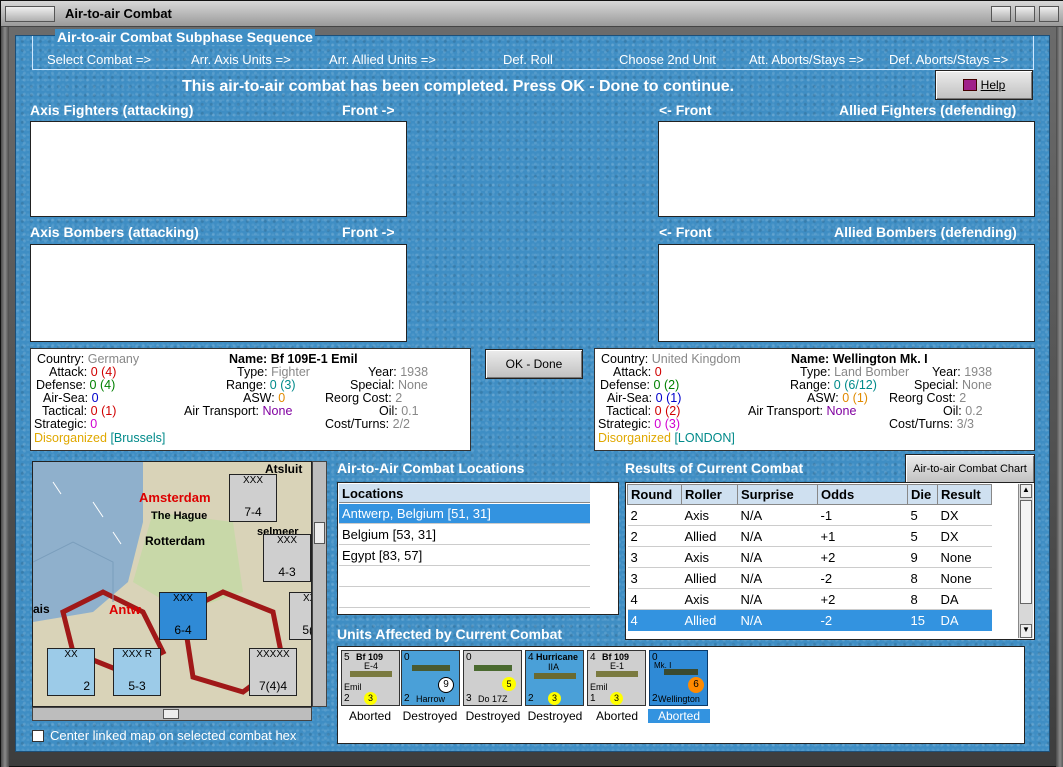  I want to click on axis-name: Bf 109E-1 Emil, so click(314, 359).